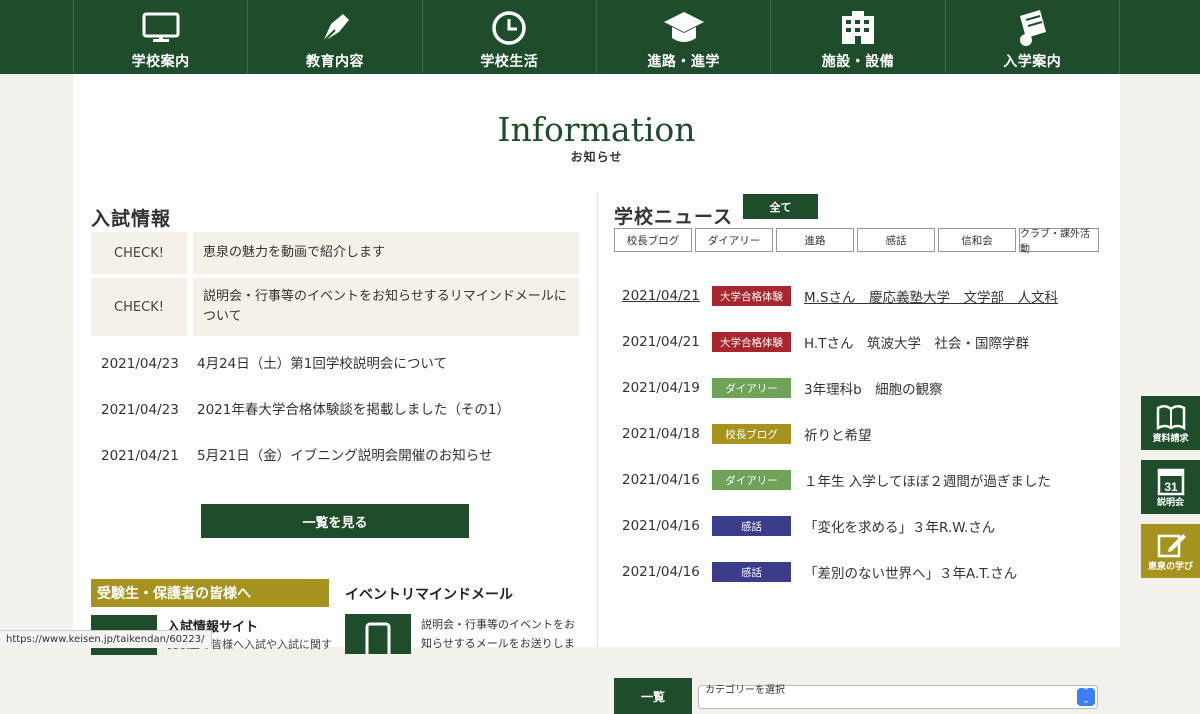 This screenshot has height=714, width=1200. I want to click on admissions-title: 入試情報, so click(131, 219).